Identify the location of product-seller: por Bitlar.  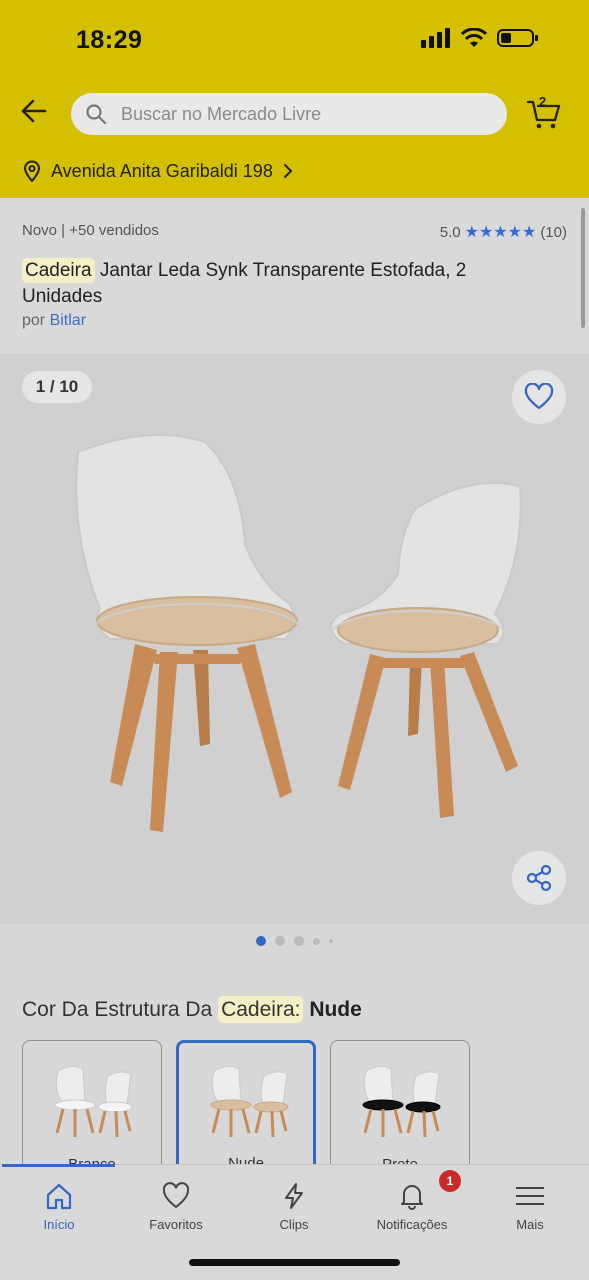
(54, 321).